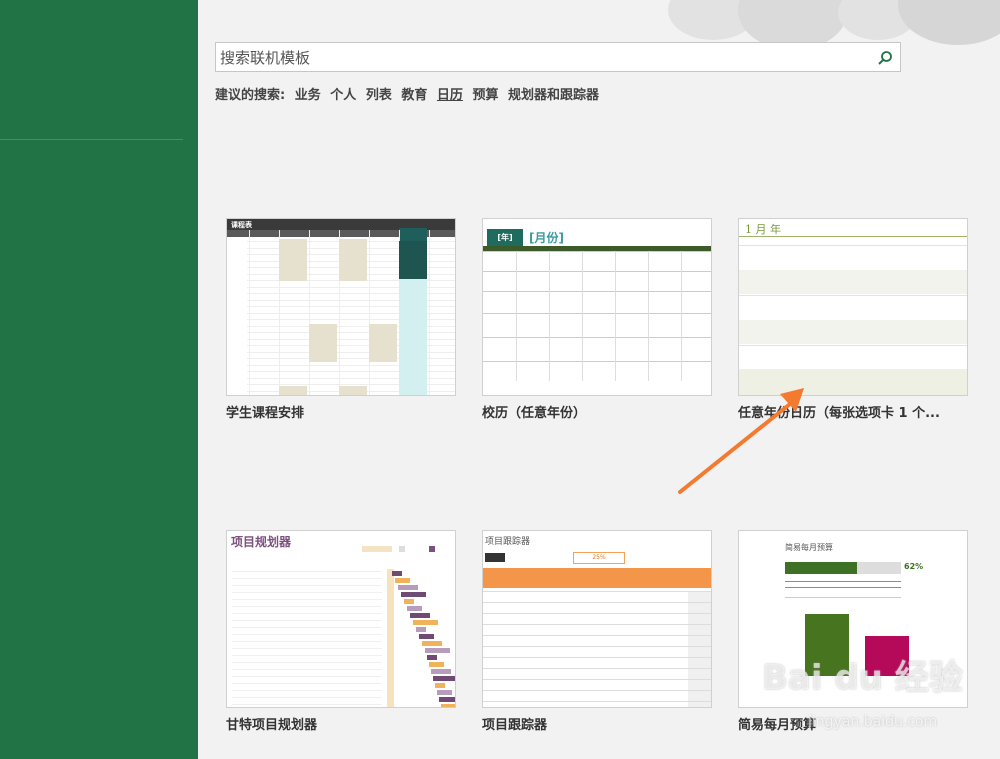 The width and height of the screenshot is (1000, 759). What do you see at coordinates (540, 58) in the screenshot?
I see `search-input` at bounding box center [540, 58].